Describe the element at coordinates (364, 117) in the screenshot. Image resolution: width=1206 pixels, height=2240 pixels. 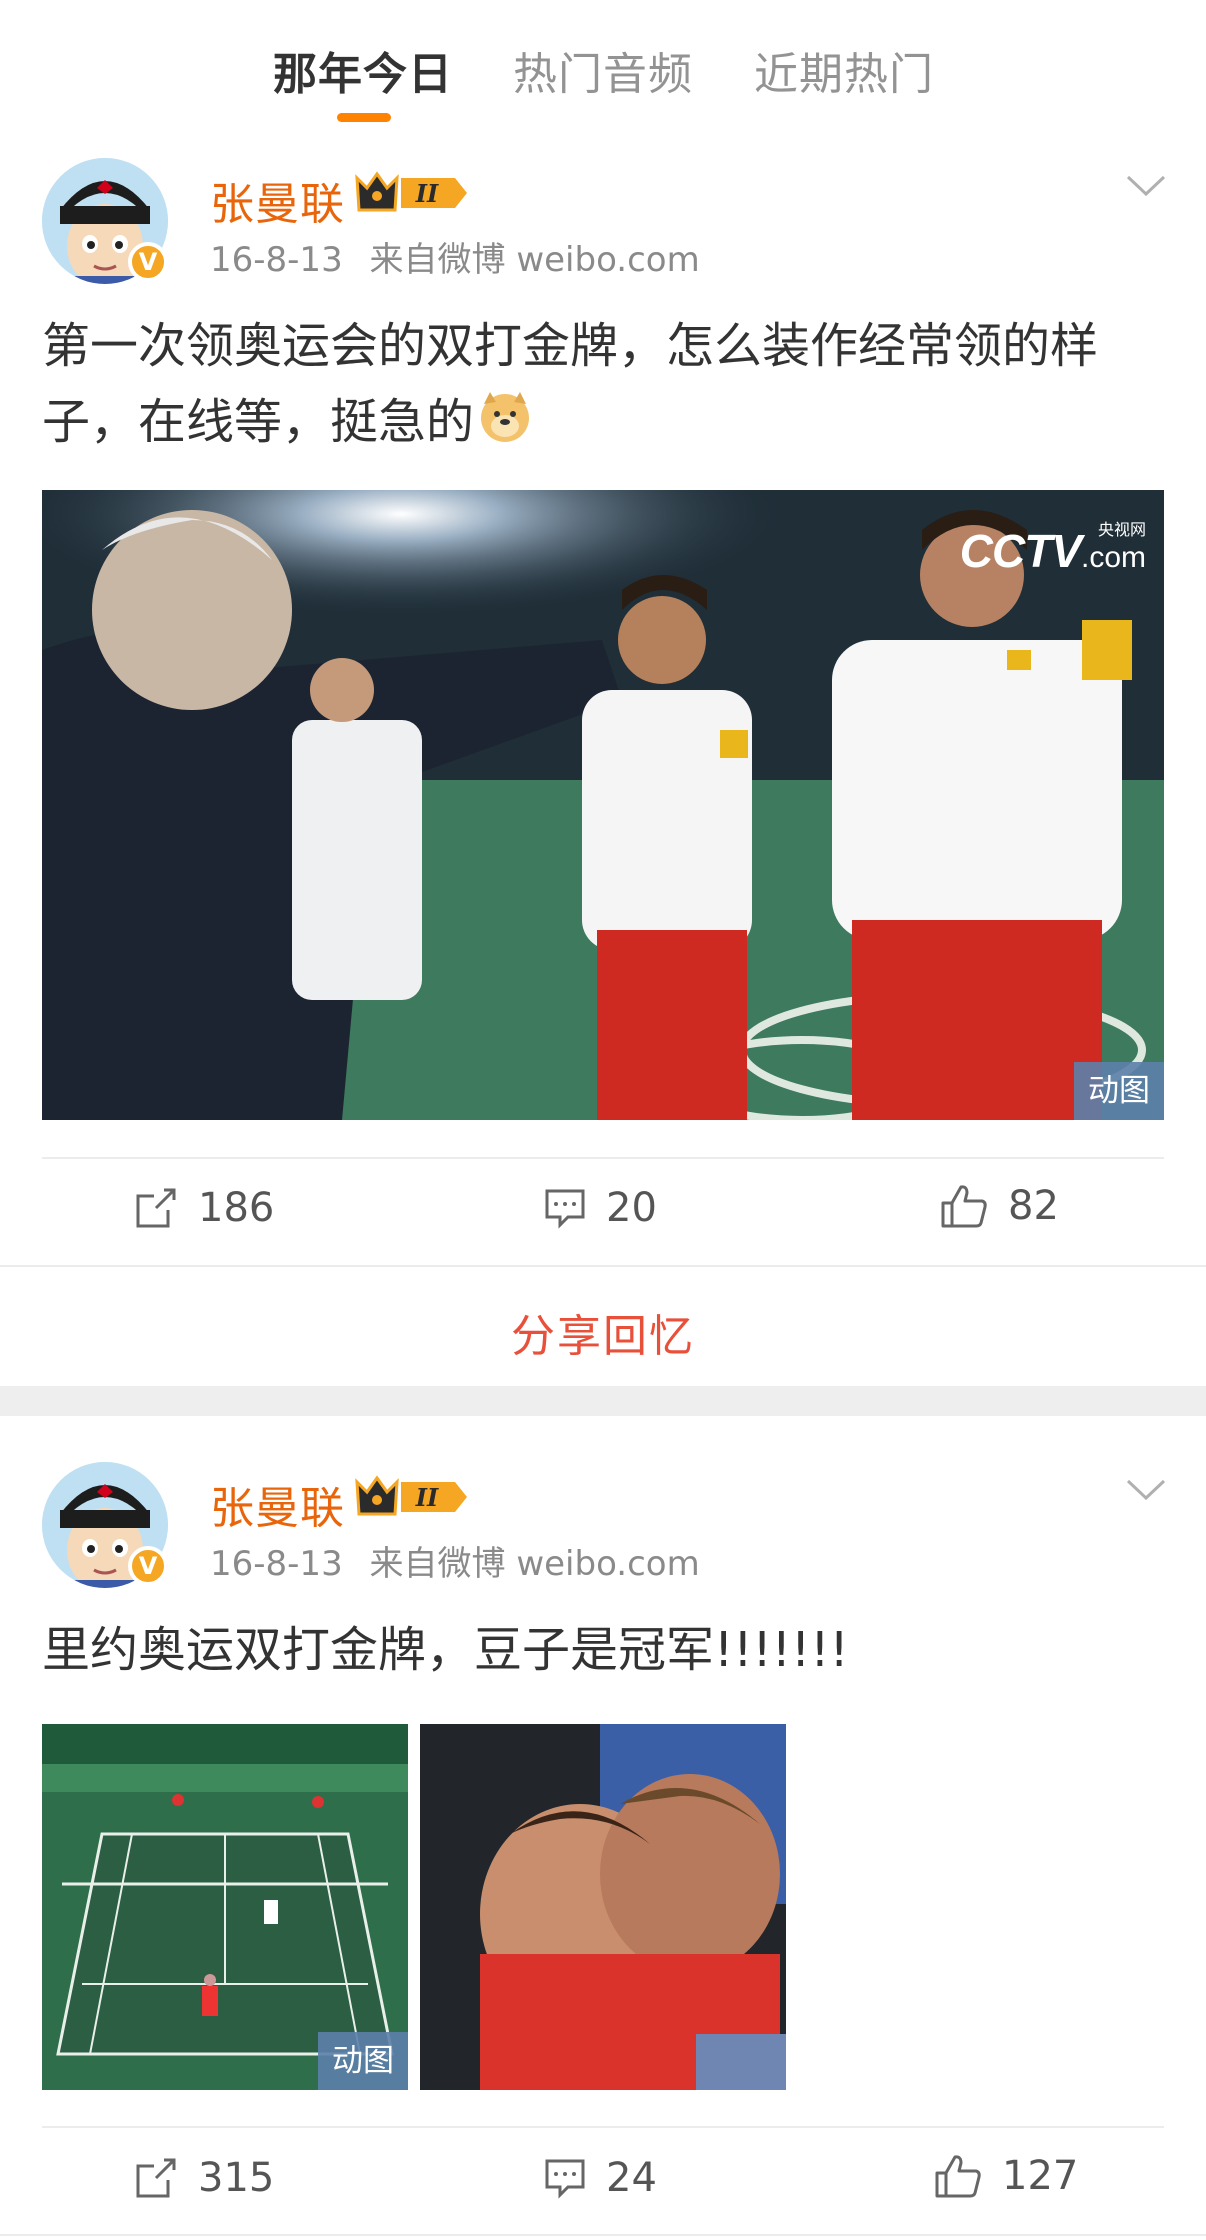
I see `active-tab-indicator` at that location.